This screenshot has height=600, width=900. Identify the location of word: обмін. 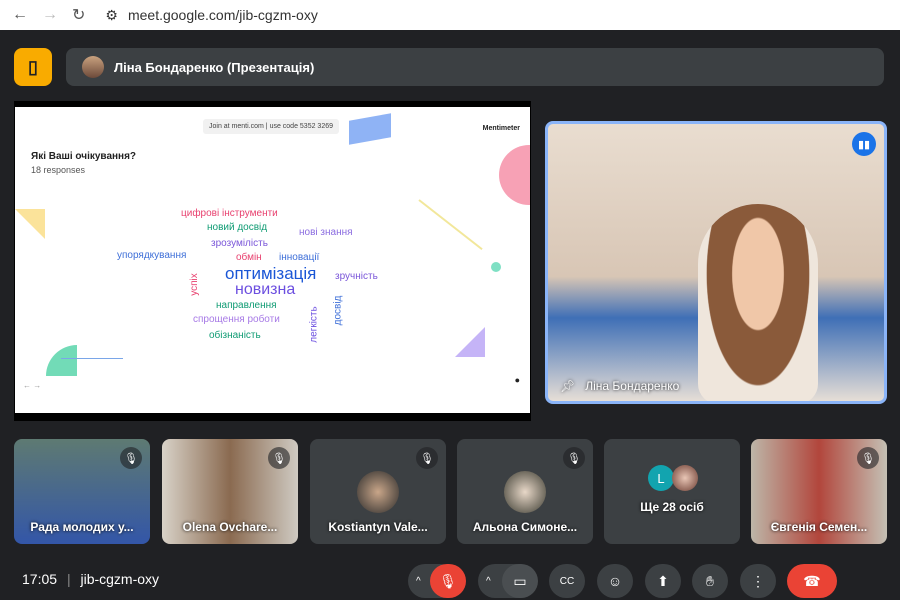
(249, 257).